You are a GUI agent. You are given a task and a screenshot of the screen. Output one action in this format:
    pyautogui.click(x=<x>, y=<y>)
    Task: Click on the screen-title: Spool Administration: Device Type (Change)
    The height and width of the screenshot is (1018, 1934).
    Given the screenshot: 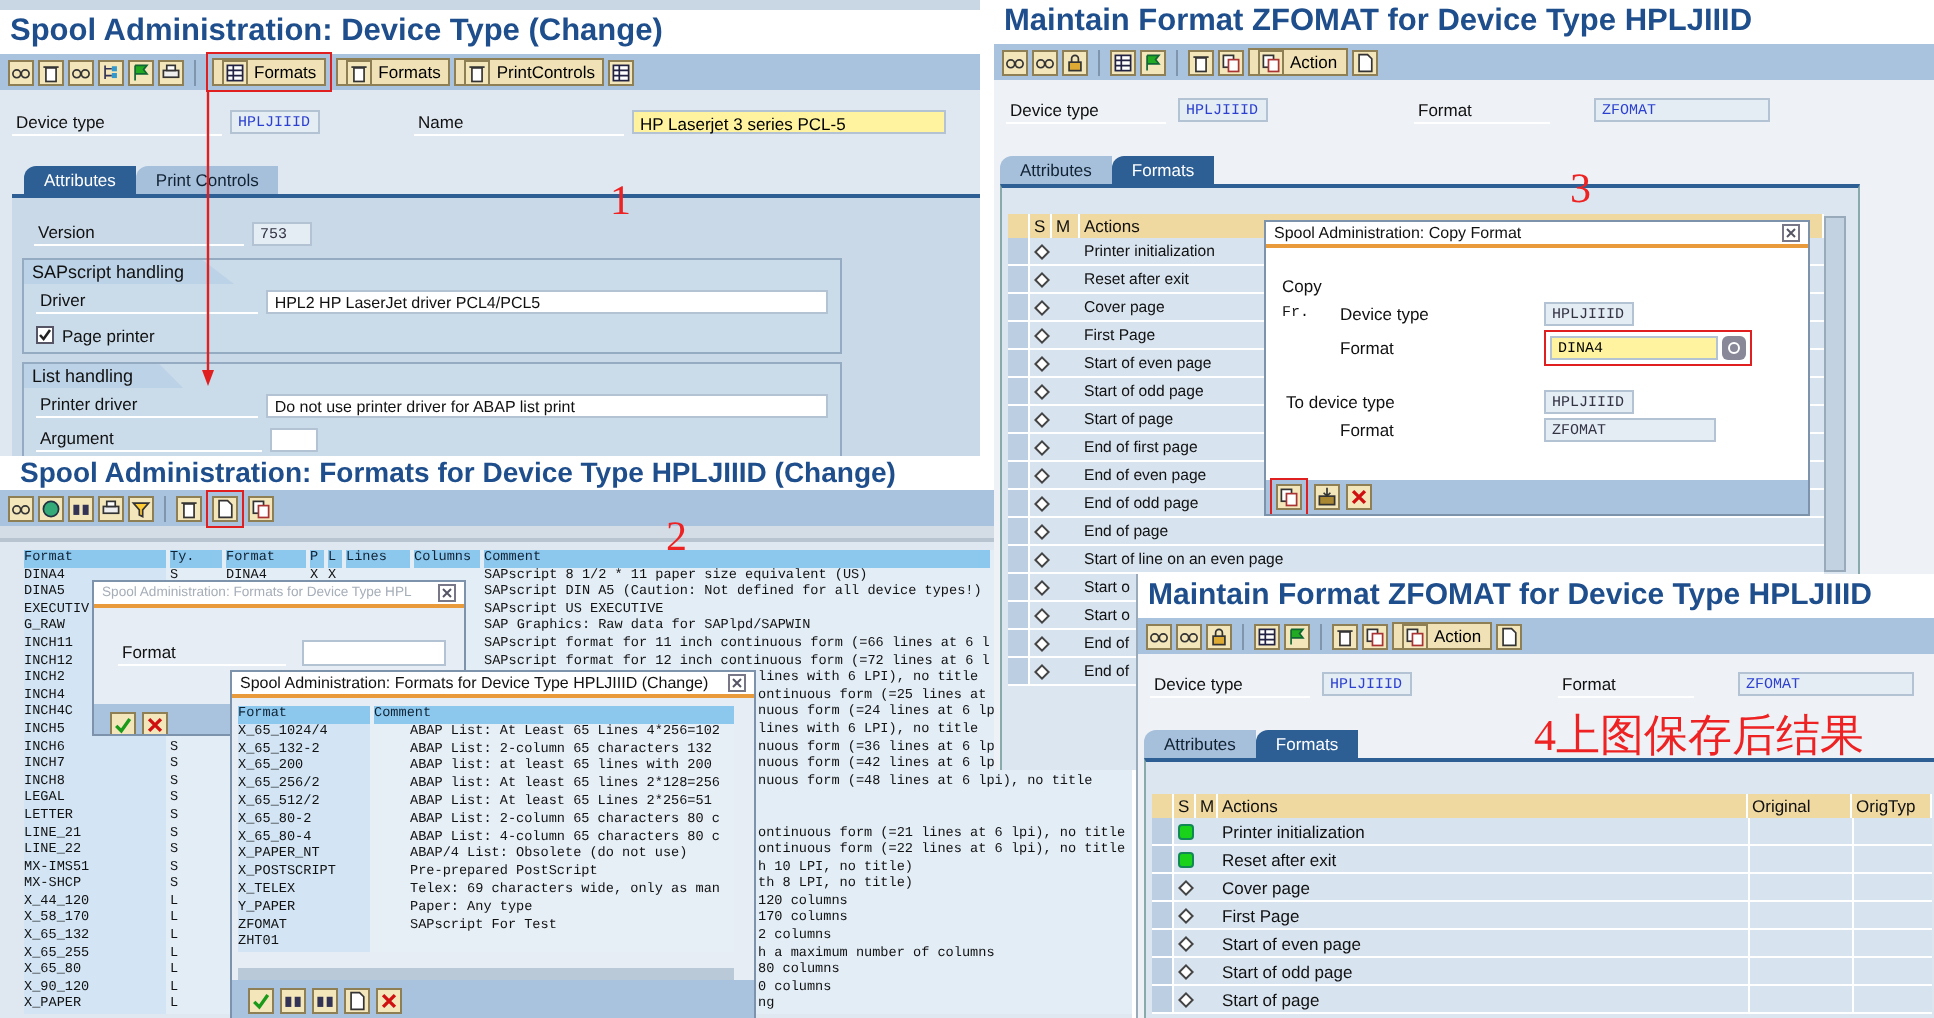 What is the action you would take?
    pyautogui.click(x=490, y=32)
    